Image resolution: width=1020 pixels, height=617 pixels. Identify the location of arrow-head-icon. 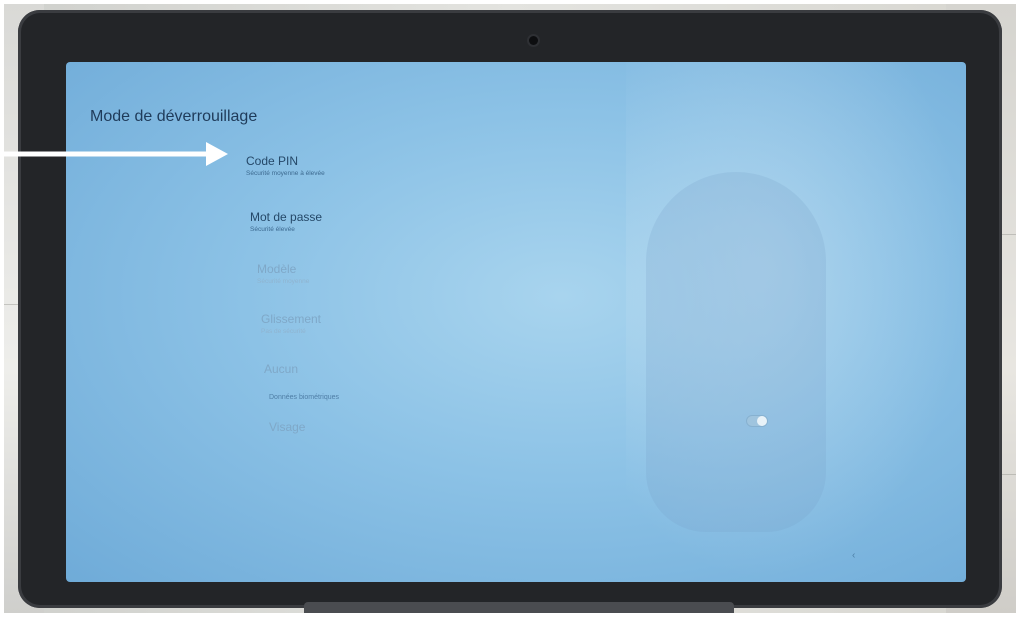
(217, 154).